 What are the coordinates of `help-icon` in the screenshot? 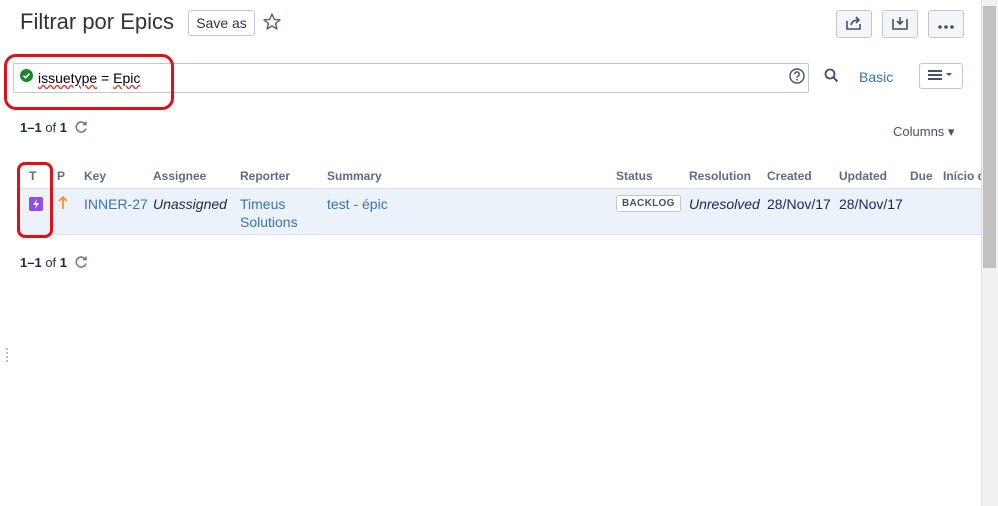 It's located at (797, 78).